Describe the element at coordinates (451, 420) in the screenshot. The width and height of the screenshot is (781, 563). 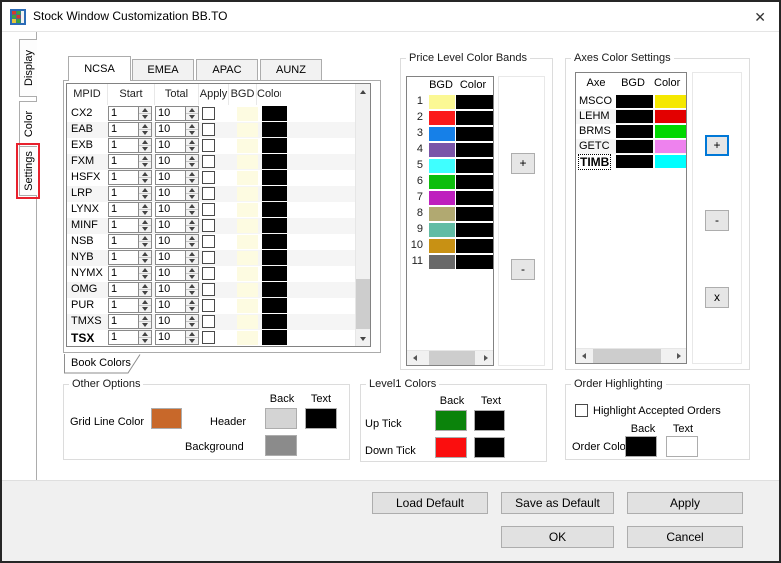
I see `up-tick-back-swatch` at that location.